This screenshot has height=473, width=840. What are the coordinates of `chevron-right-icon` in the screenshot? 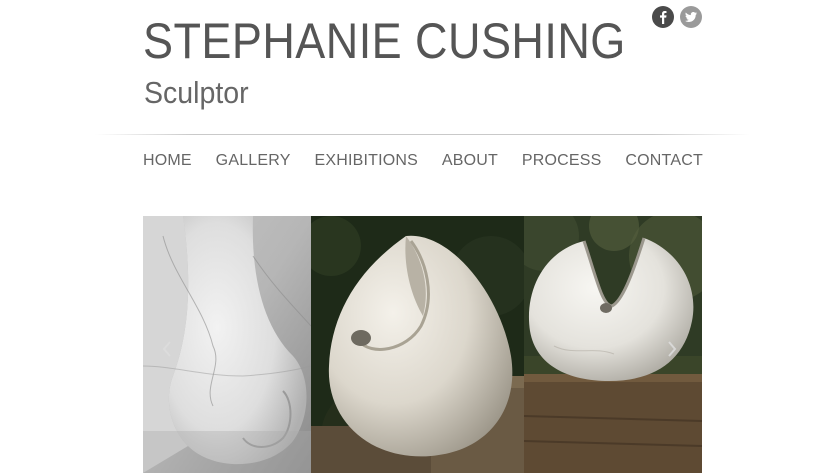 It's located at (672, 349).